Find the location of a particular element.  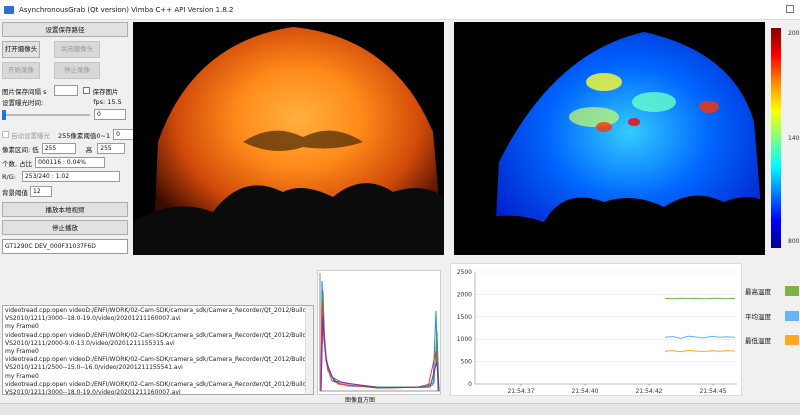

x-tick-label: 21:54:42 is located at coordinates (649, 391).